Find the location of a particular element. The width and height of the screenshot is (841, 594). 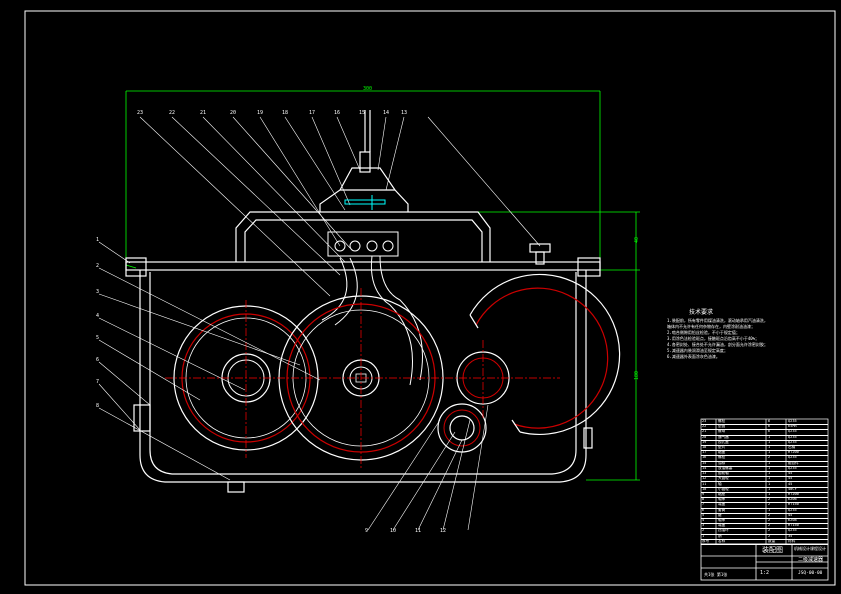

balloon-top: 19 is located at coordinates (260, 113).